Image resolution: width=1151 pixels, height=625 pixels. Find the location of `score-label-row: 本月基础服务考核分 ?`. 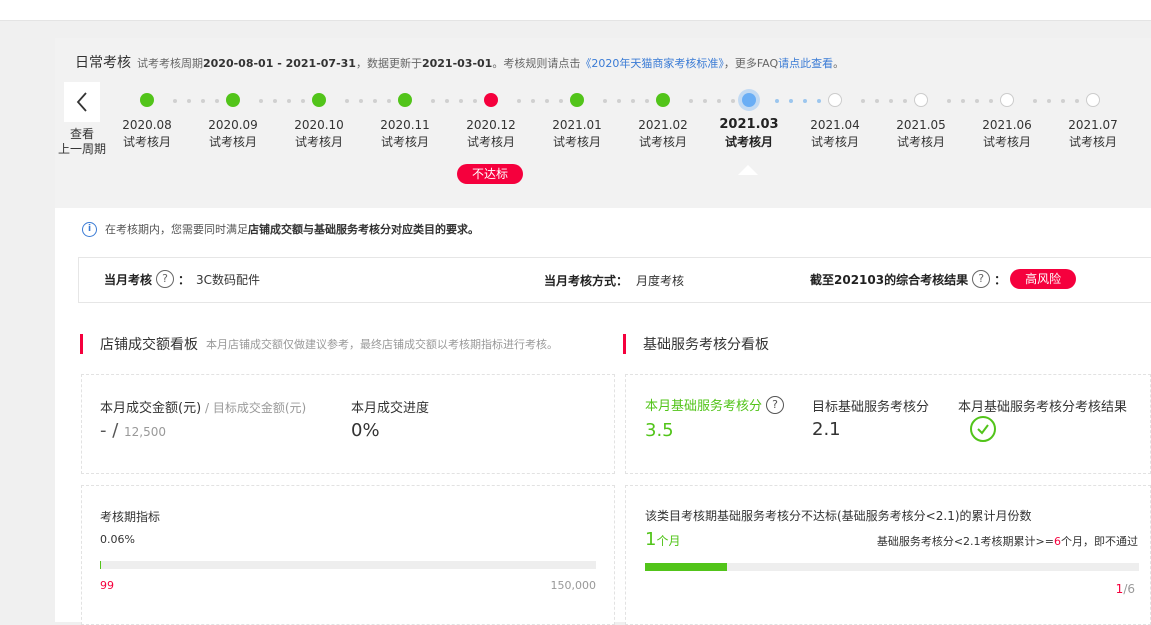

score-label-row: 本月基础服务考核分 ? is located at coordinates (716, 404).